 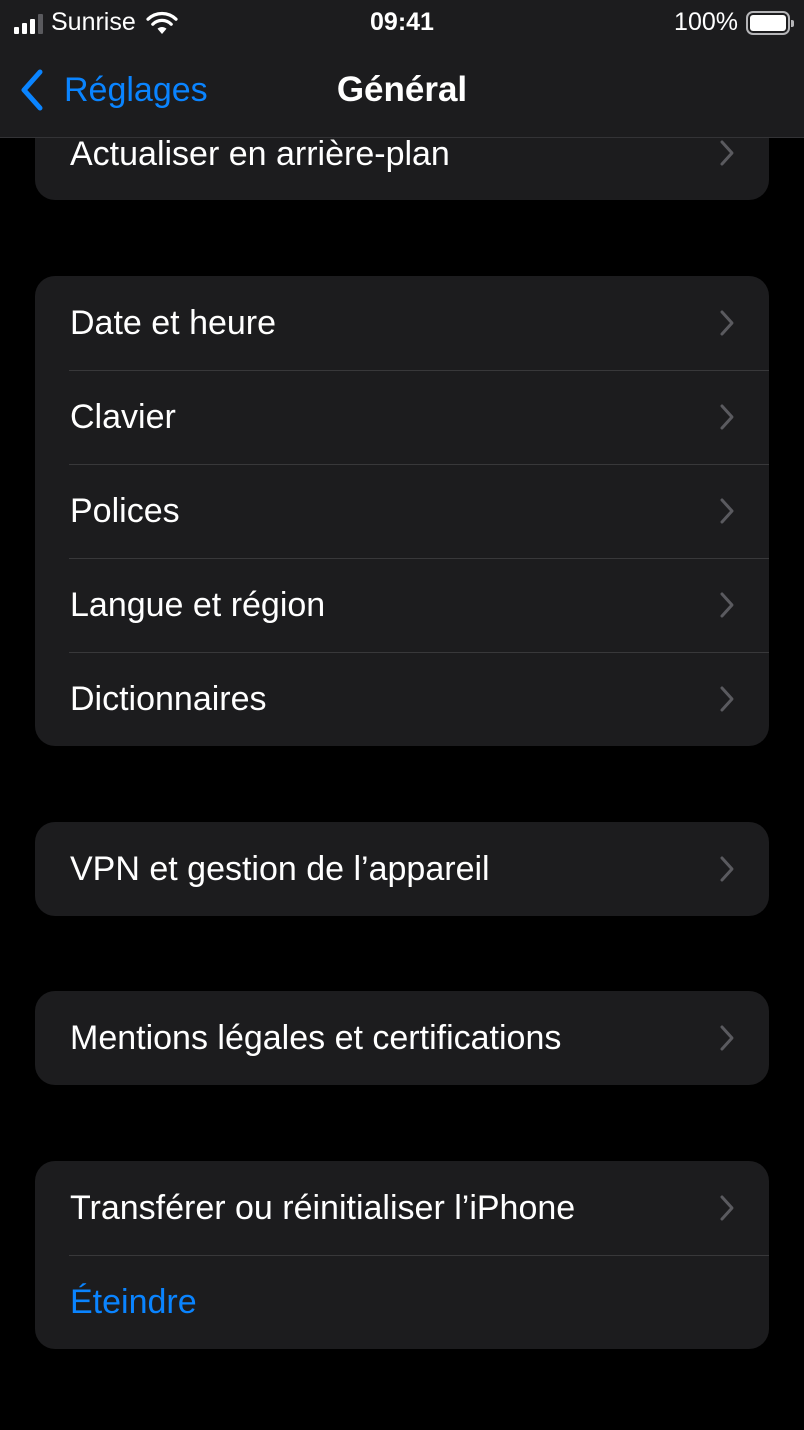 What do you see at coordinates (402, 22) in the screenshot?
I see `status-bar: Sunrise 09:41 100%` at bounding box center [402, 22].